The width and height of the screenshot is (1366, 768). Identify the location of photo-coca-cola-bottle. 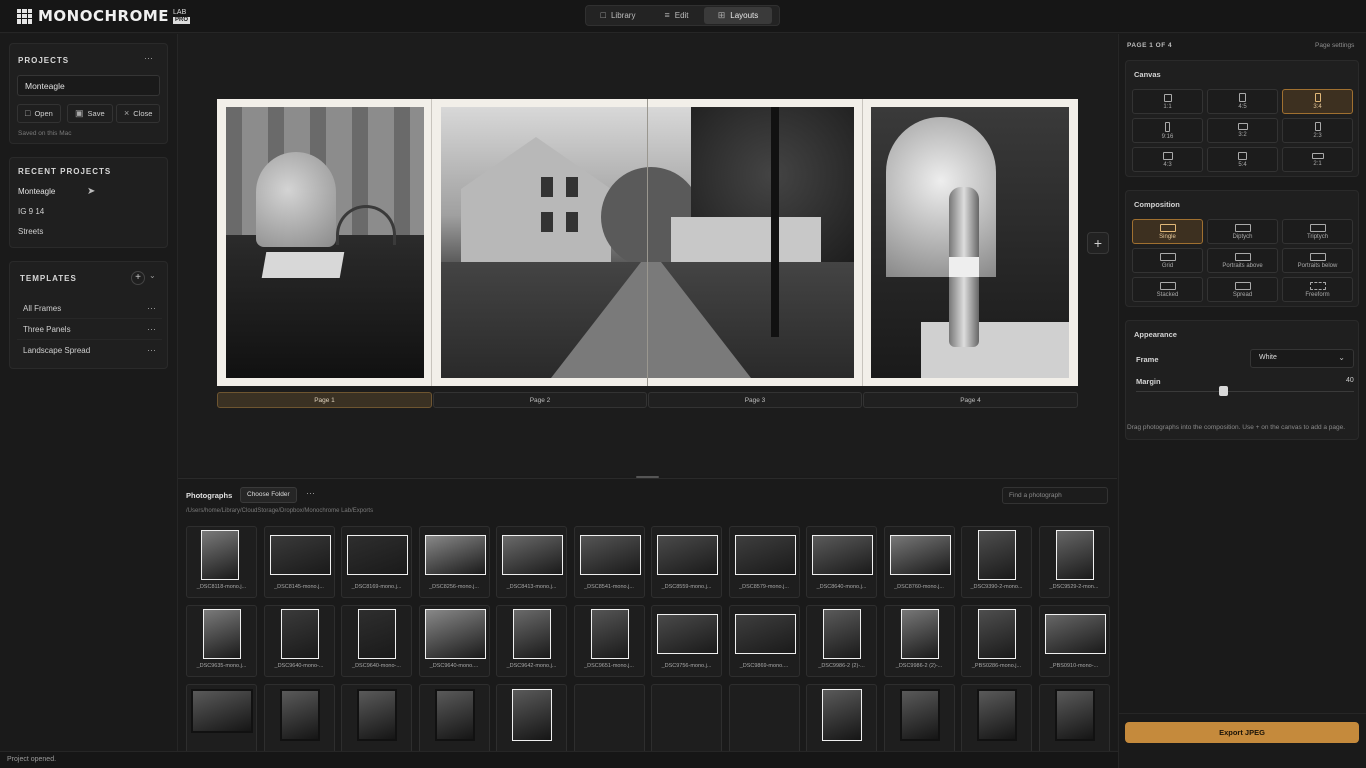
(970, 242).